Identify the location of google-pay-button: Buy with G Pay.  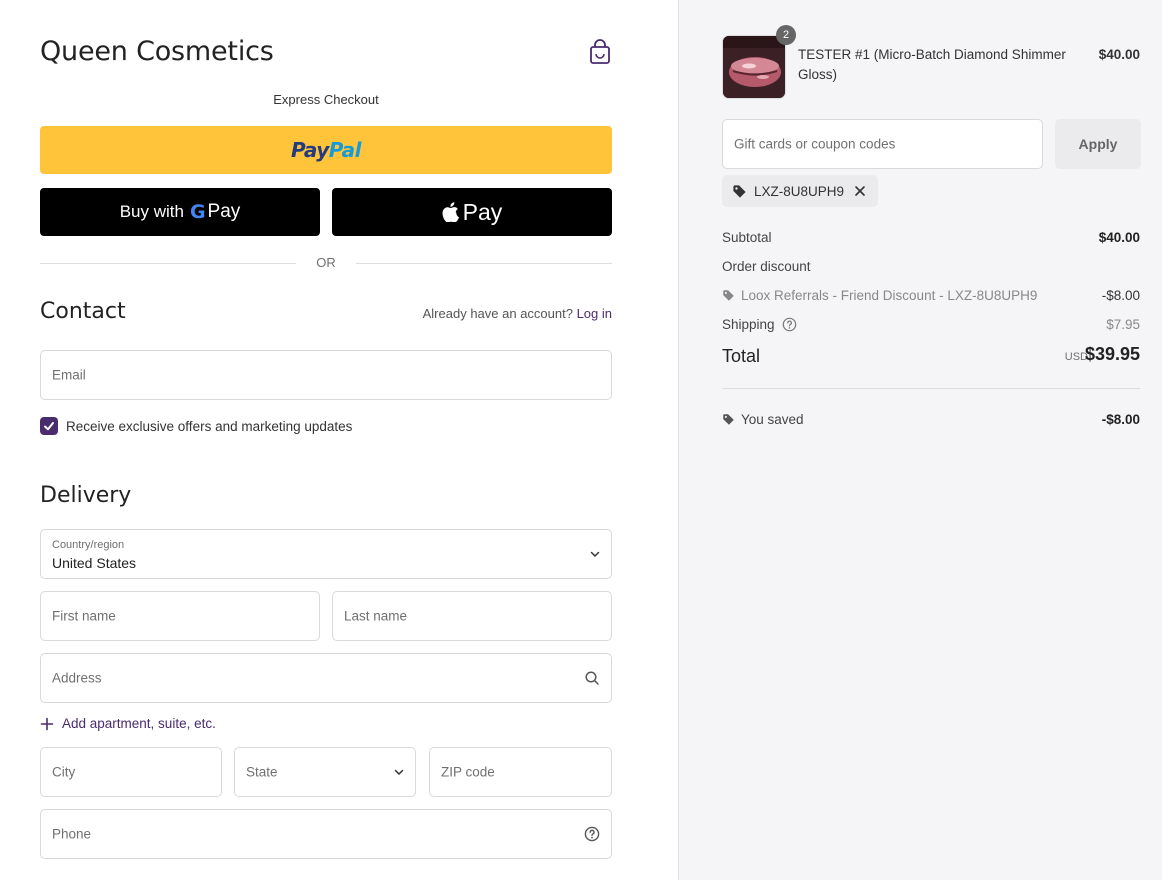
(180, 212).